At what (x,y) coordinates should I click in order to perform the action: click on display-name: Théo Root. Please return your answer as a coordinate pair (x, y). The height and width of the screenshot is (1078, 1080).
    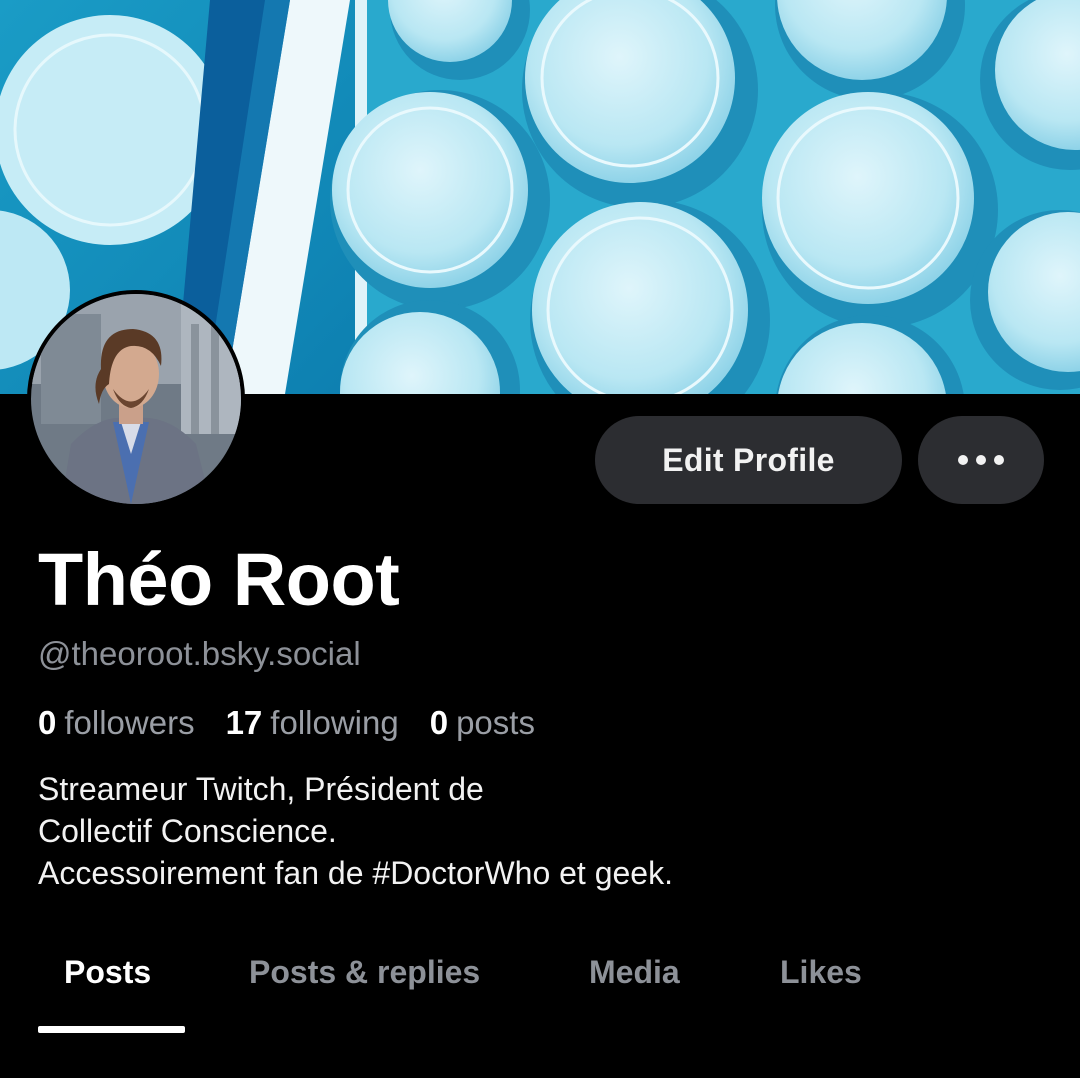
    Looking at the image, I should click on (219, 579).